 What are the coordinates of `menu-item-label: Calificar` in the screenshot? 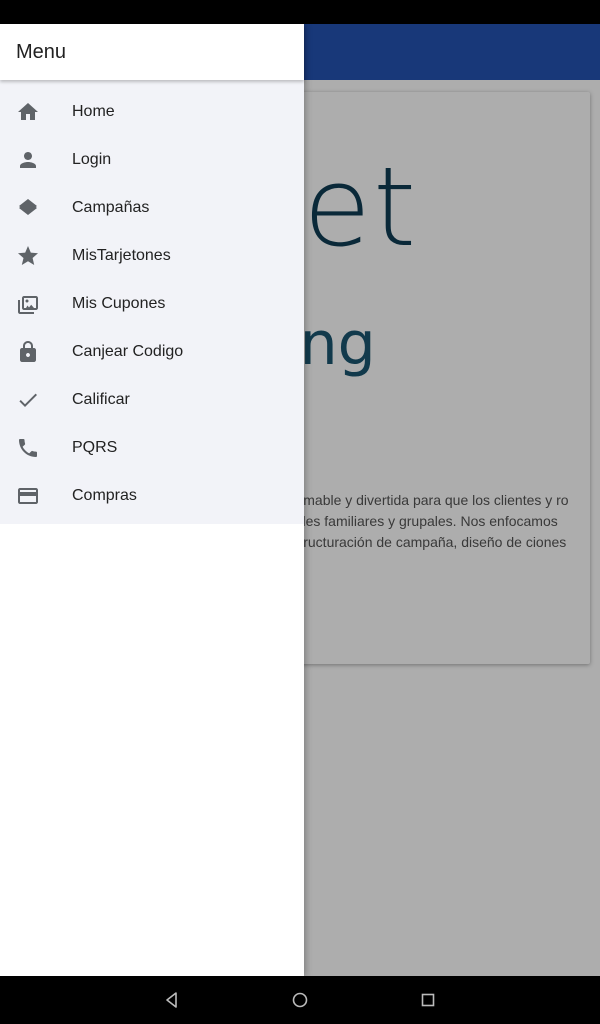 It's located at (101, 399).